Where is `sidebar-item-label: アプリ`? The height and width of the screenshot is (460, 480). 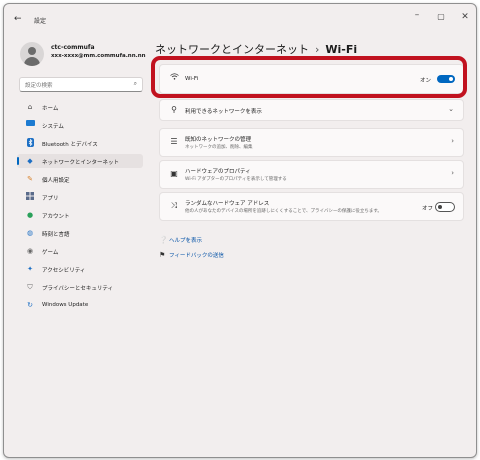
sidebar-item-label: アプリ is located at coordinates (50, 199).